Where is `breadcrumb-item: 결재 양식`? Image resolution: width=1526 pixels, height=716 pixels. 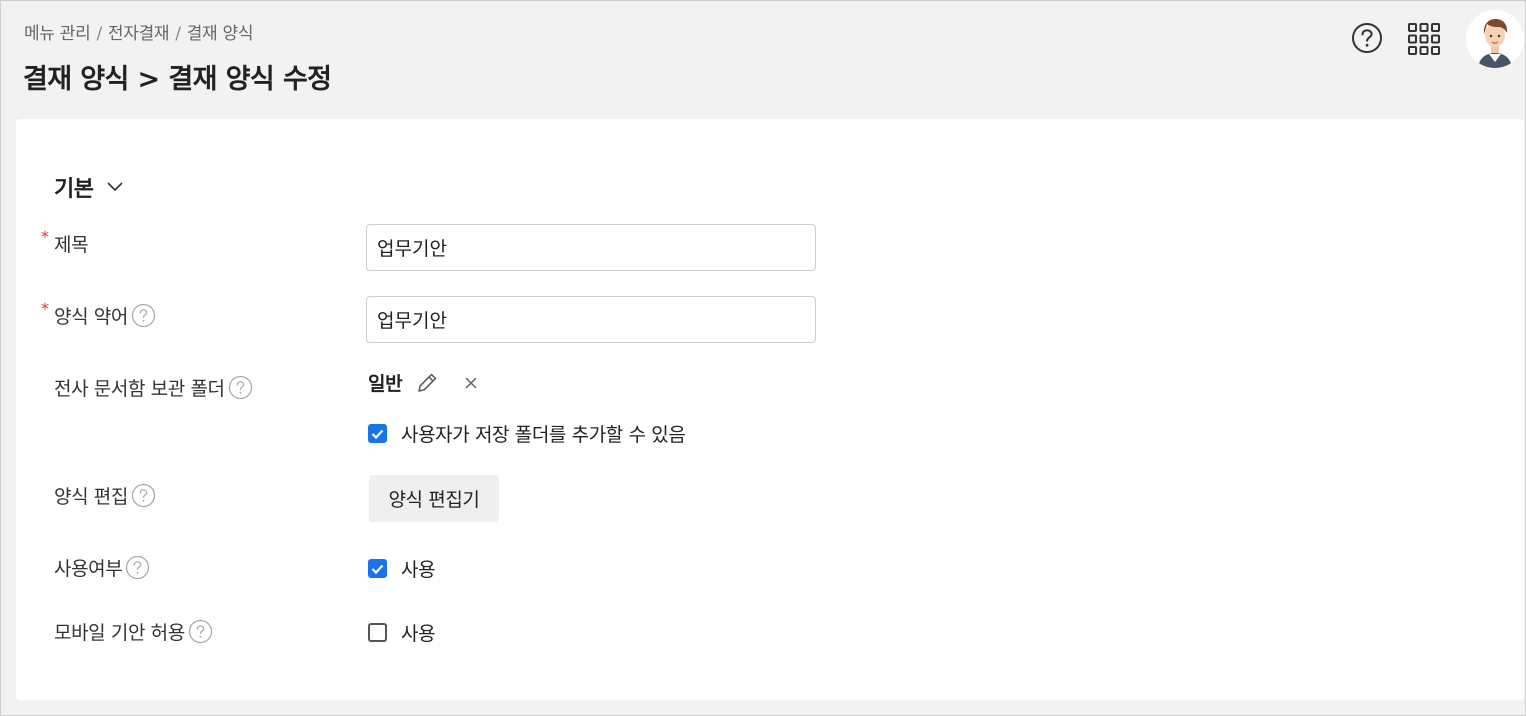
breadcrumb-item: 결재 양식 is located at coordinates (220, 34).